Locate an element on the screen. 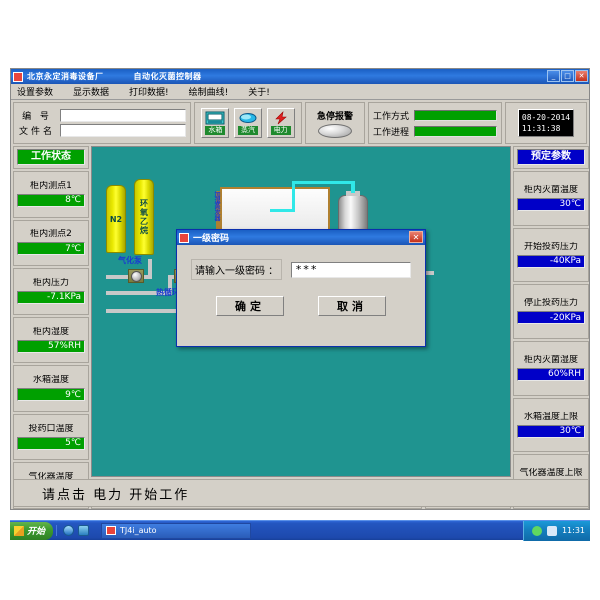 This screenshot has height=600, width=600. menu-item-about: 关于! is located at coordinates (259, 91).